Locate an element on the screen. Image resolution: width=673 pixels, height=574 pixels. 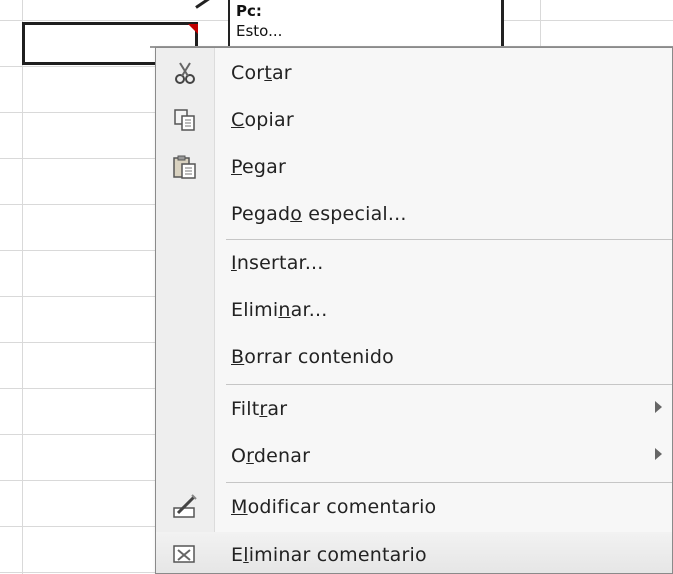
menu-item-label: Copiar is located at coordinates (262, 120).